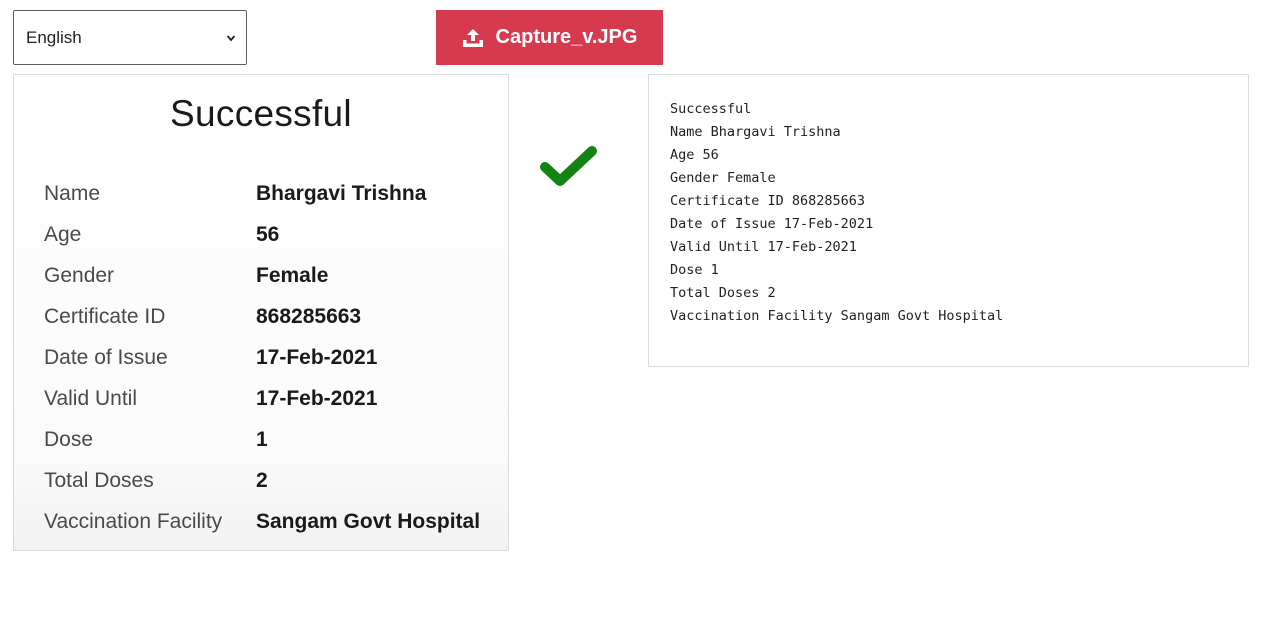 Image resolution: width=1280 pixels, height=636 pixels. What do you see at coordinates (133, 521) in the screenshot?
I see `certificate-row-label: Vaccination Facility` at bounding box center [133, 521].